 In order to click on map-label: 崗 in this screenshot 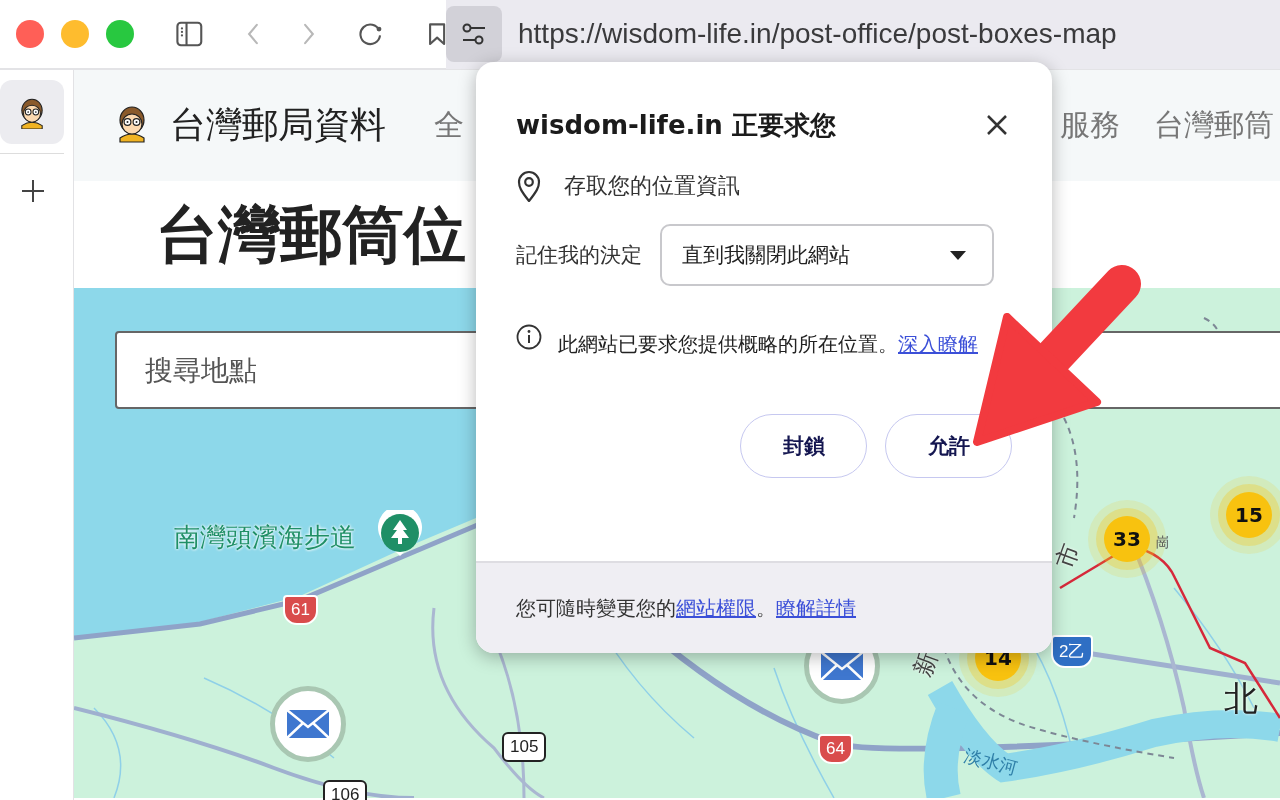, I will do `click(1163, 543)`.